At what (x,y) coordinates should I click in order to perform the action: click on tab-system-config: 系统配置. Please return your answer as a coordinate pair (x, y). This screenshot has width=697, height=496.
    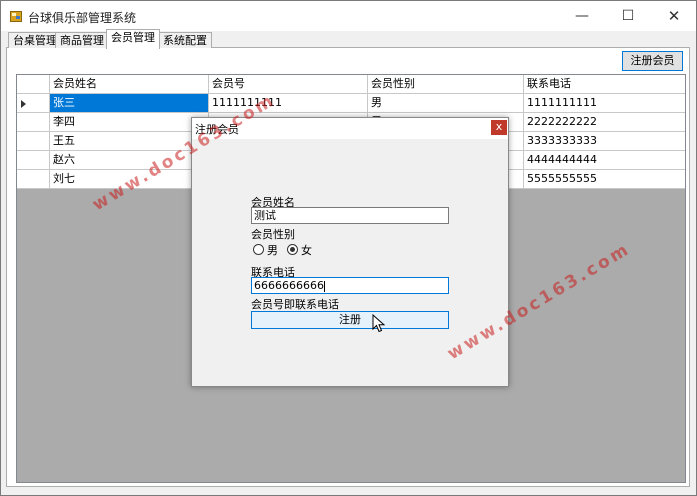
    Looking at the image, I should click on (185, 40).